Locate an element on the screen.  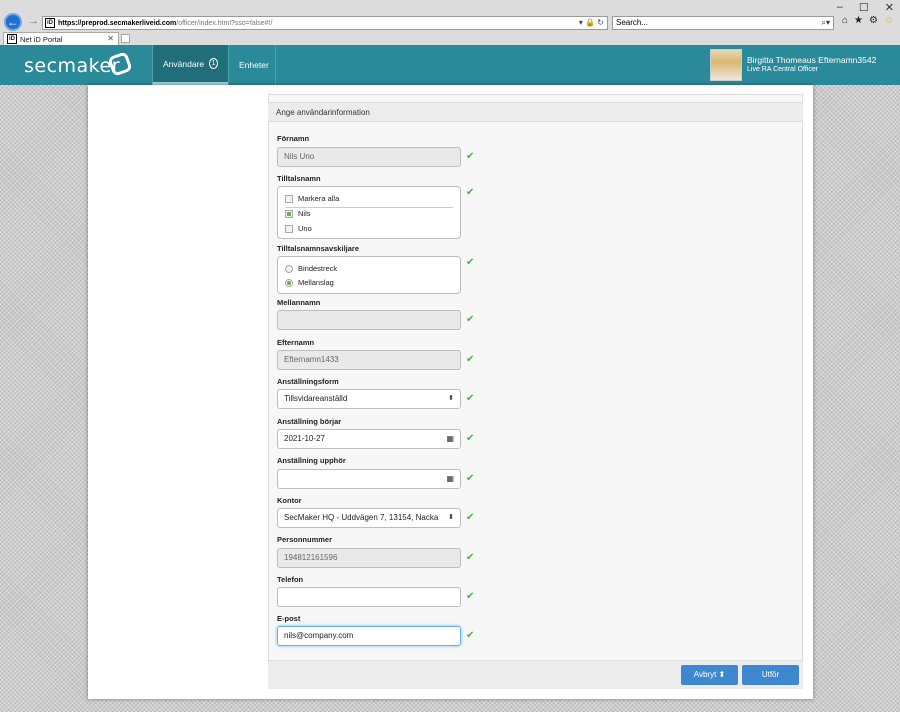
middlename-label: Mellannamn is located at coordinates (299, 302).